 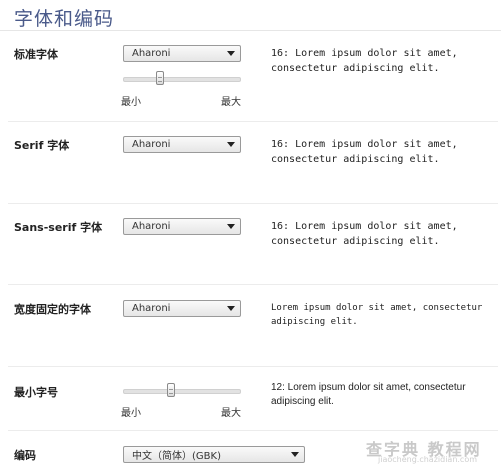 I want to click on title-divider, so click(x=250, y=30).